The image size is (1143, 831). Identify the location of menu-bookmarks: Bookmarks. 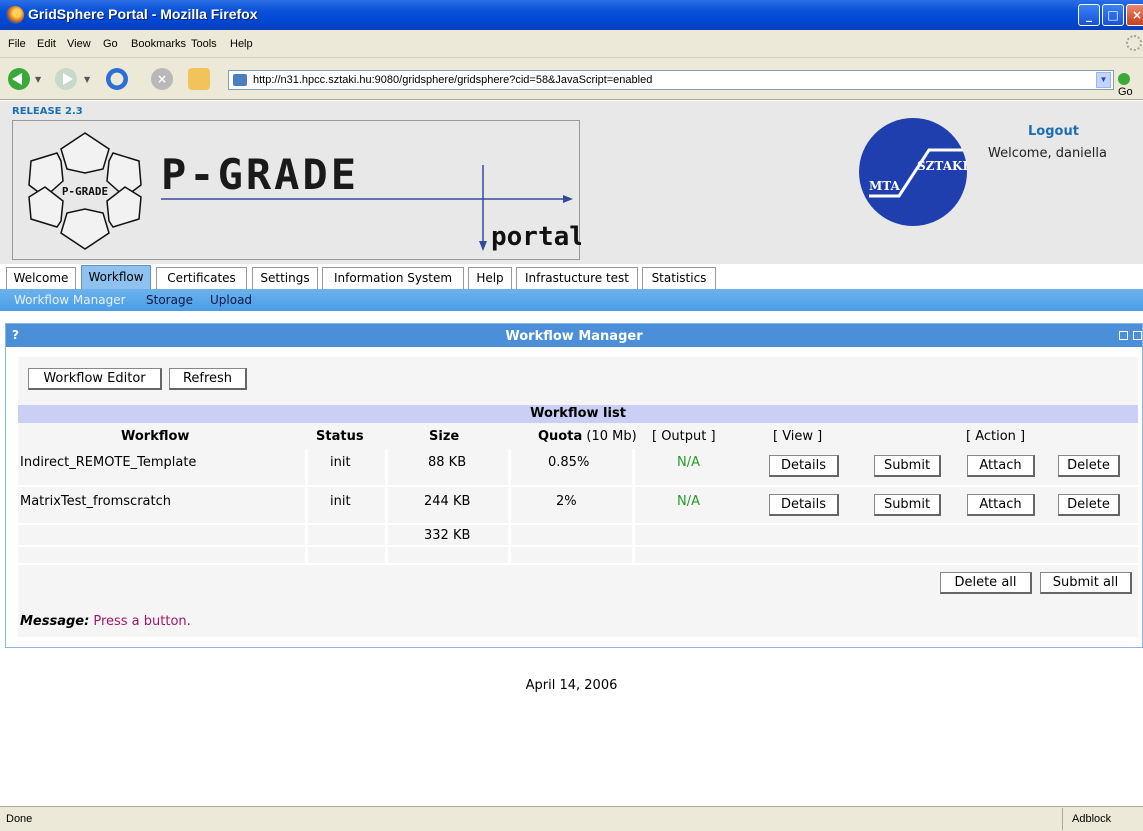
(158, 44).